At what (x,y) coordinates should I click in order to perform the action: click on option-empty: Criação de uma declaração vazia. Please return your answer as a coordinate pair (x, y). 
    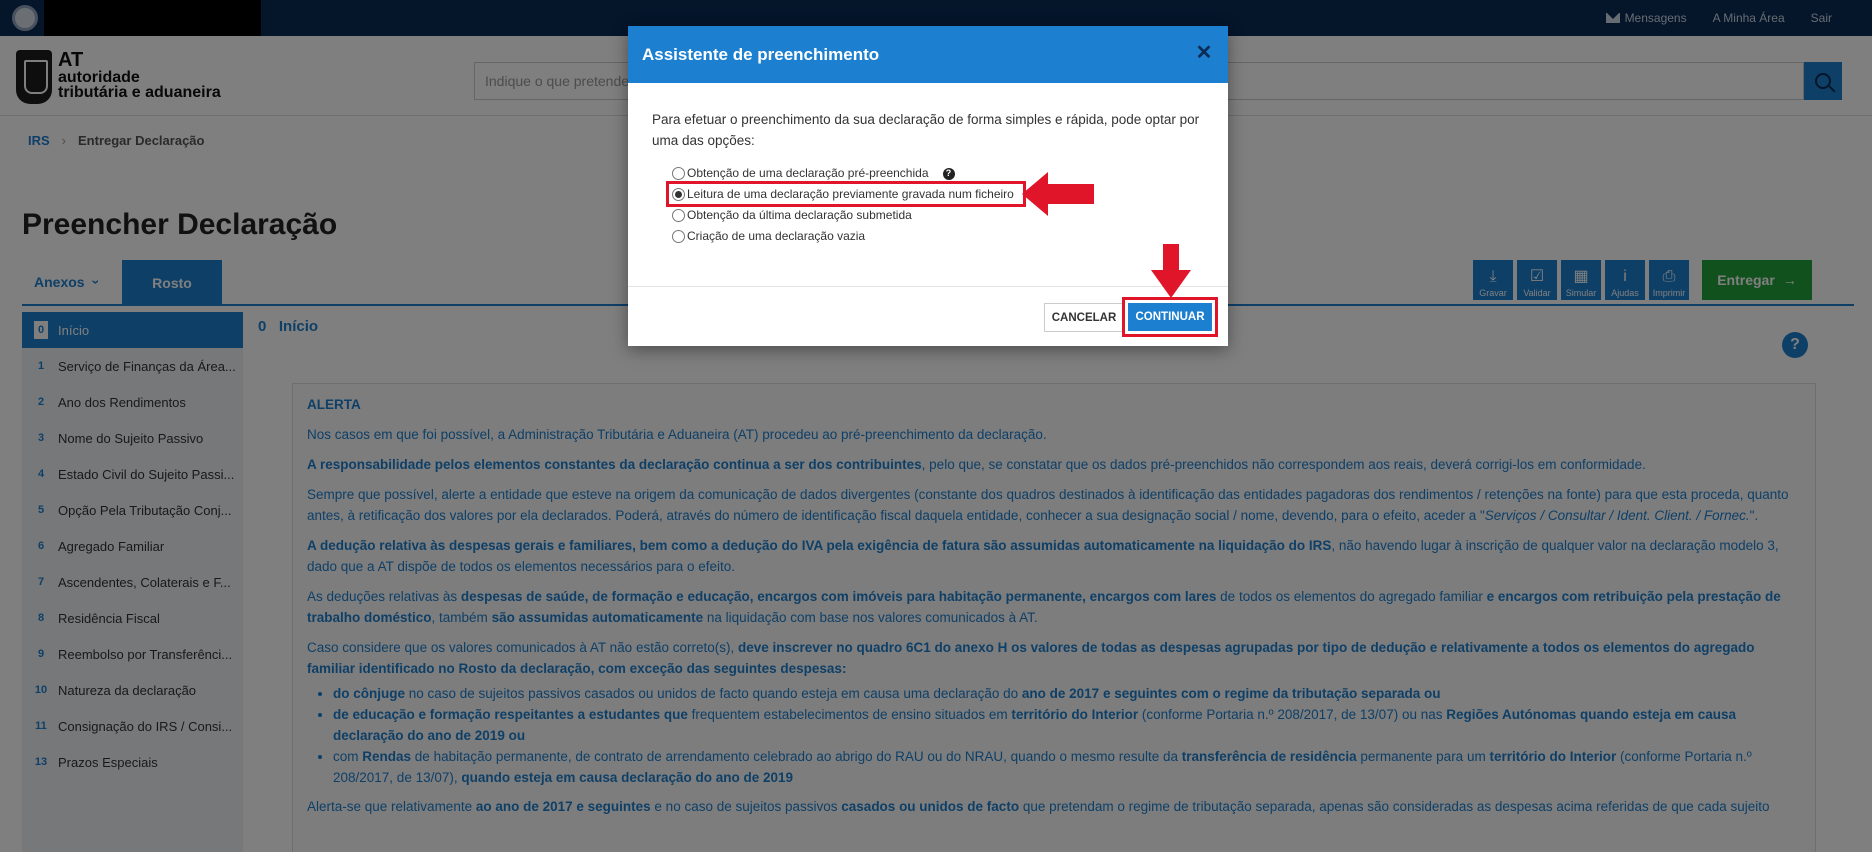
    Looking at the image, I should click on (938, 236).